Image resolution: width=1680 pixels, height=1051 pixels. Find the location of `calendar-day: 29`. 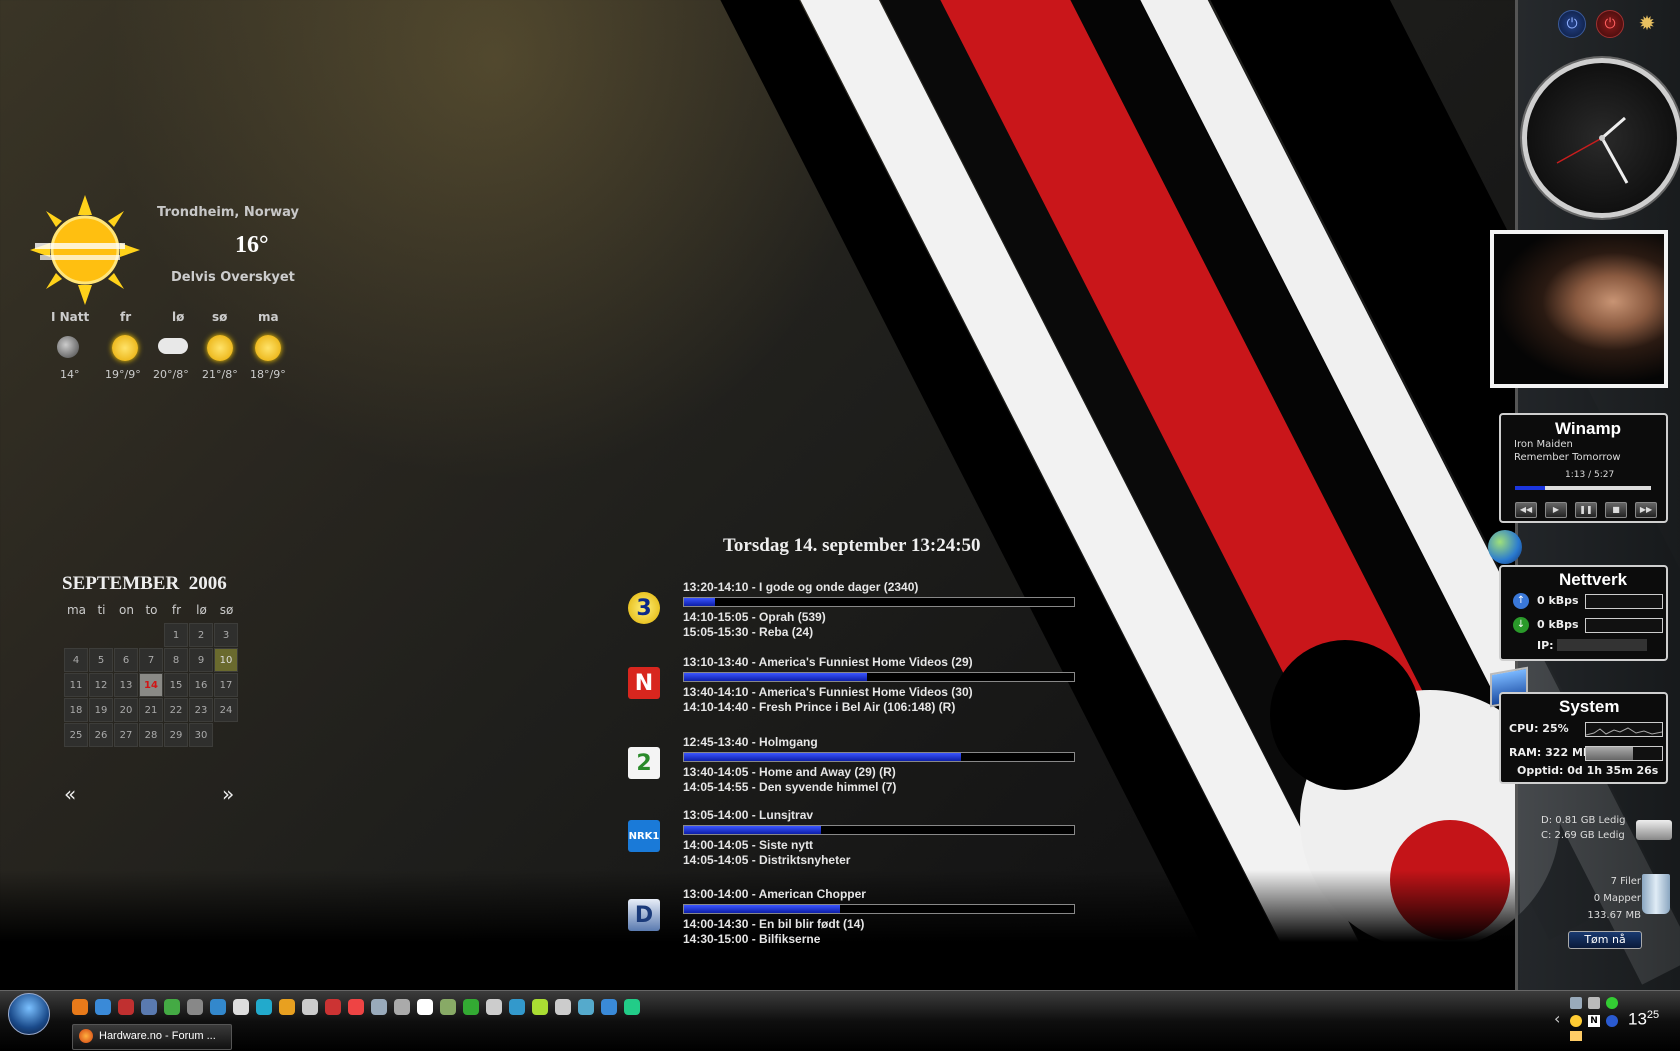

calendar-day: 29 is located at coordinates (176, 735).